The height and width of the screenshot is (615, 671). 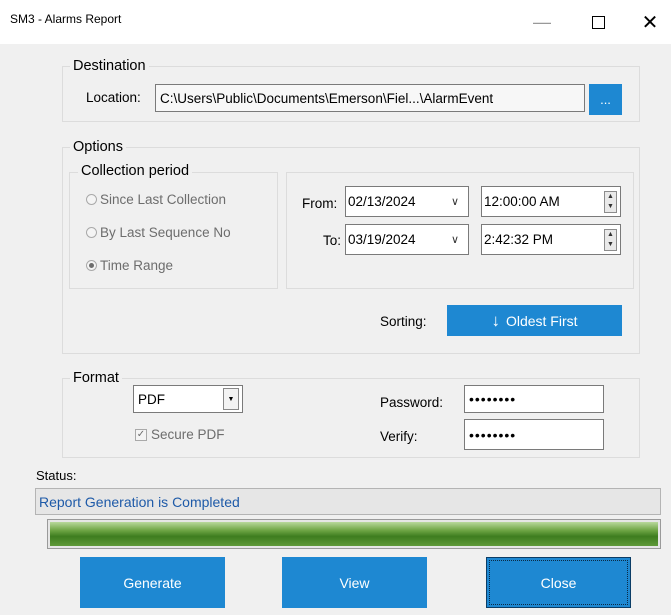 What do you see at coordinates (382, 201) in the screenshot?
I see `from-date-value: 02/13/2024` at bounding box center [382, 201].